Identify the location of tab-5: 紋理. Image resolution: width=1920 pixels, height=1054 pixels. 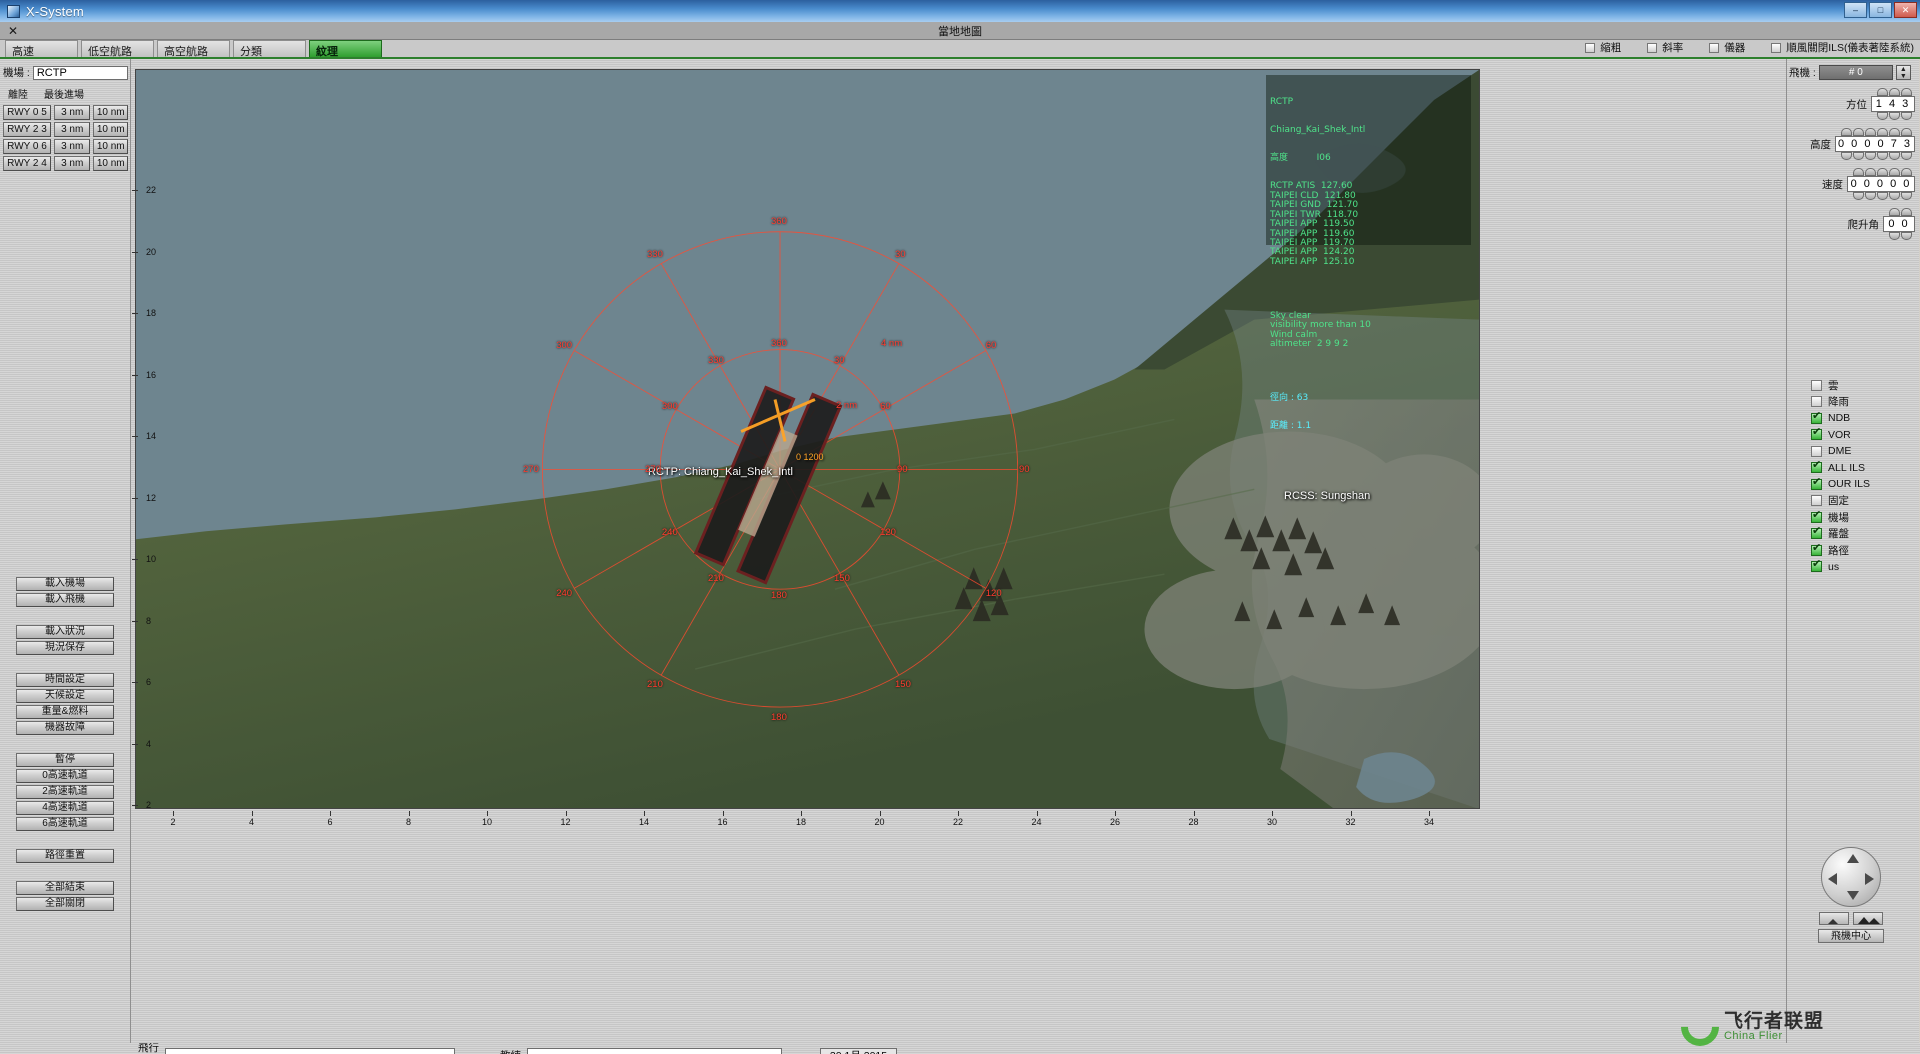
(345, 48).